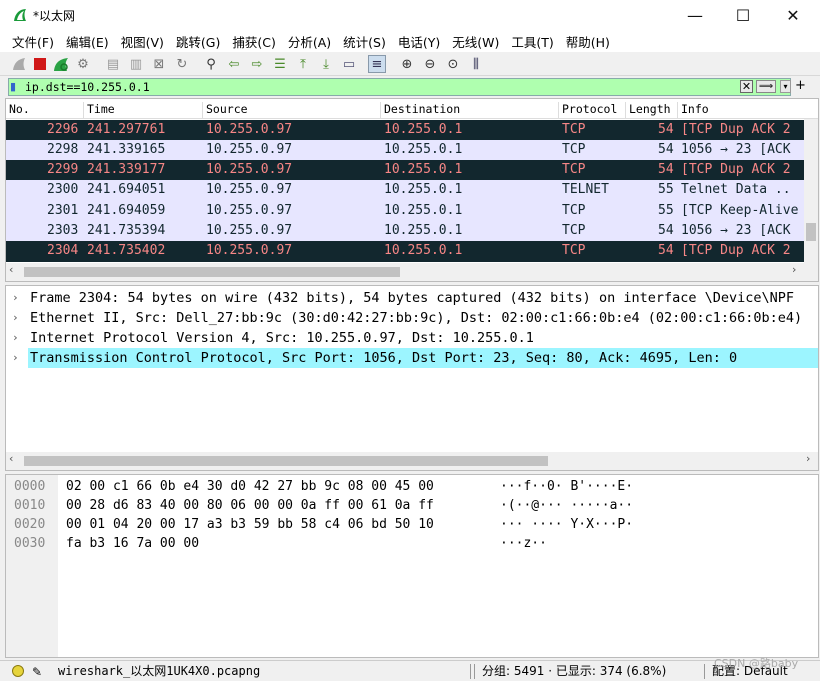 The height and width of the screenshot is (681, 820). What do you see at coordinates (364, 41) in the screenshot?
I see `menu-statistics: 统计(S)` at bounding box center [364, 41].